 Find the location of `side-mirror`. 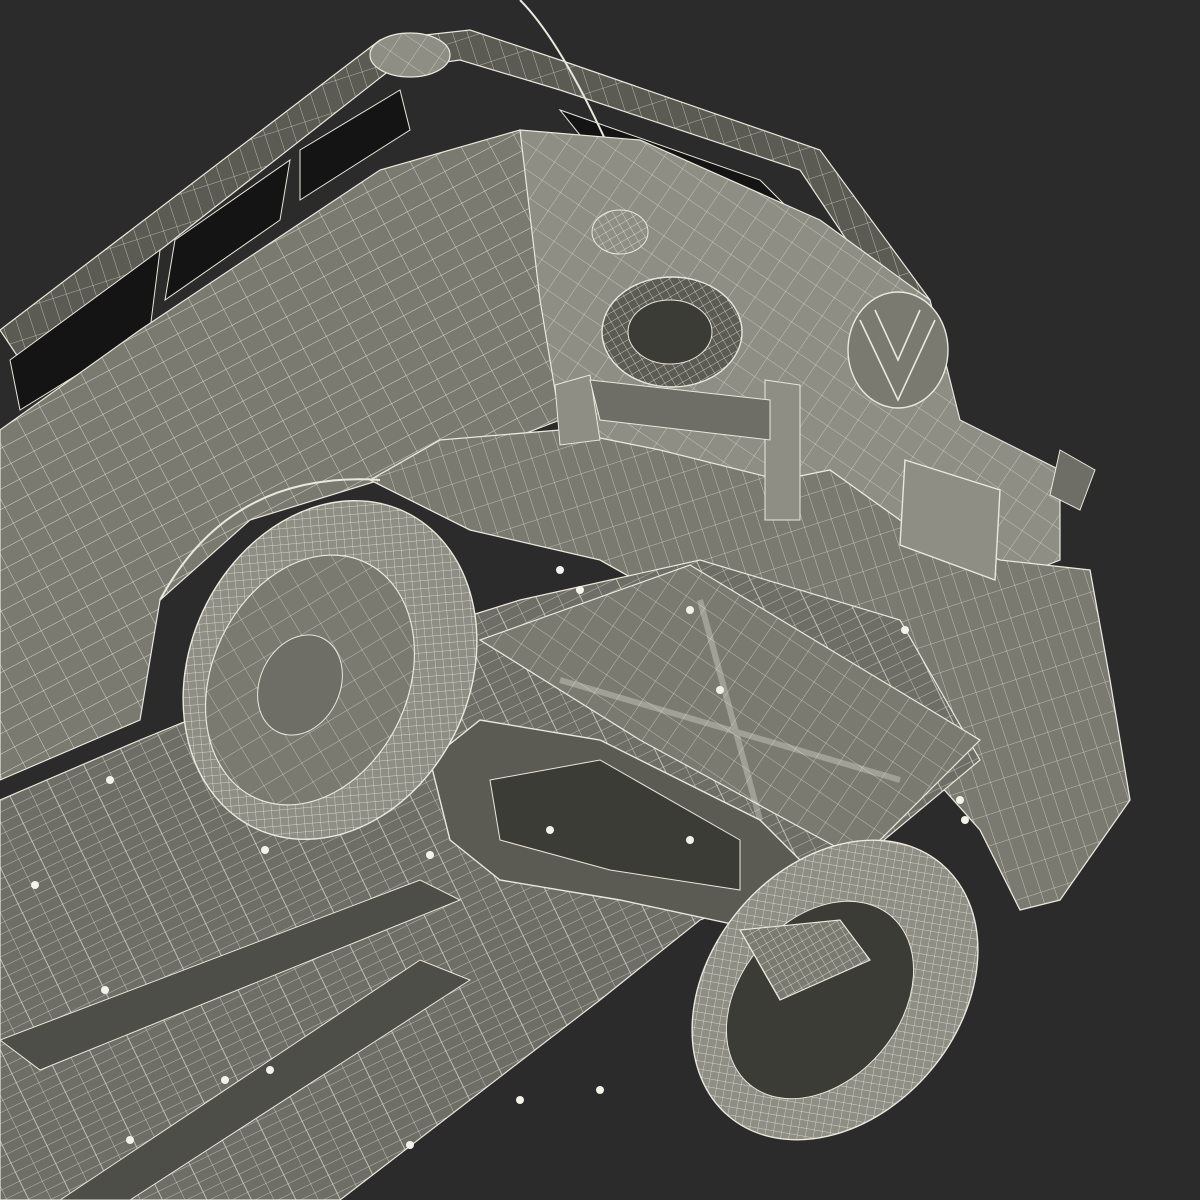

side-mirror is located at coordinates (410, 55).